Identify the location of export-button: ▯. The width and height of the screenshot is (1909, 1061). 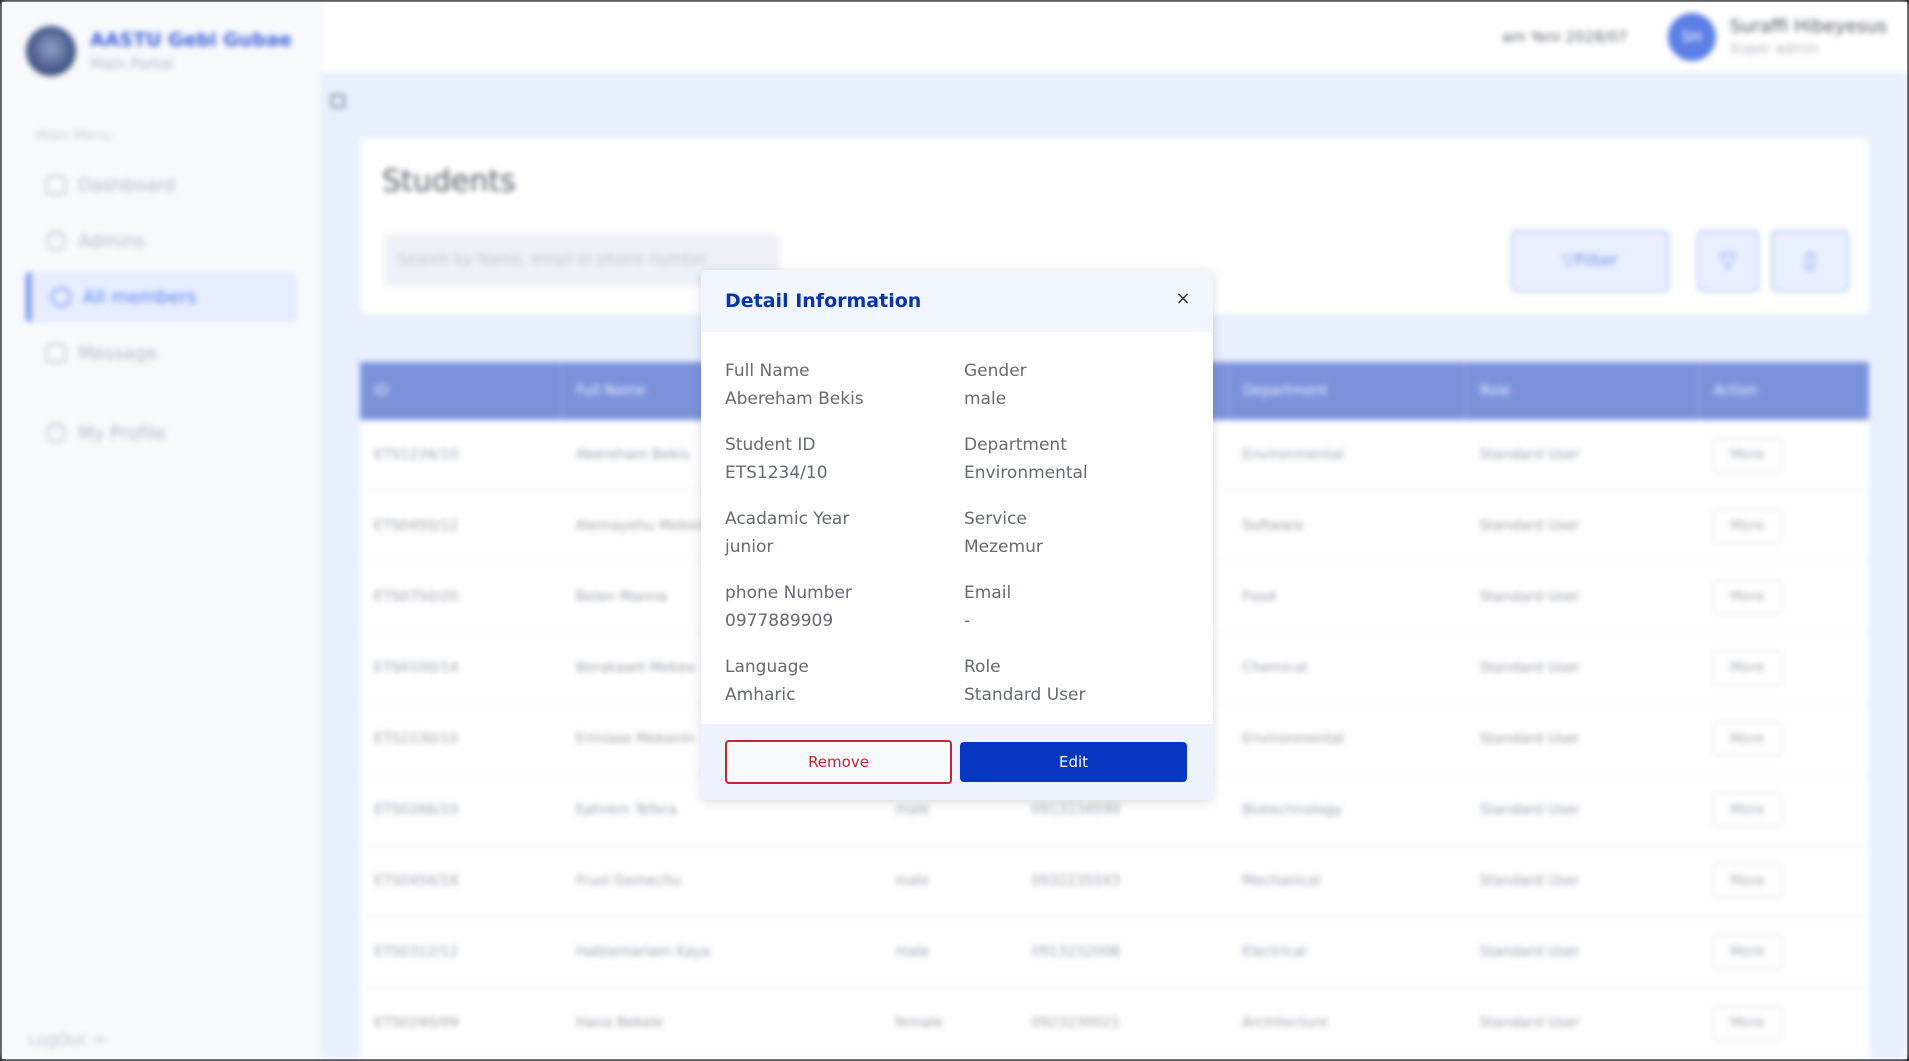
(1810, 260).